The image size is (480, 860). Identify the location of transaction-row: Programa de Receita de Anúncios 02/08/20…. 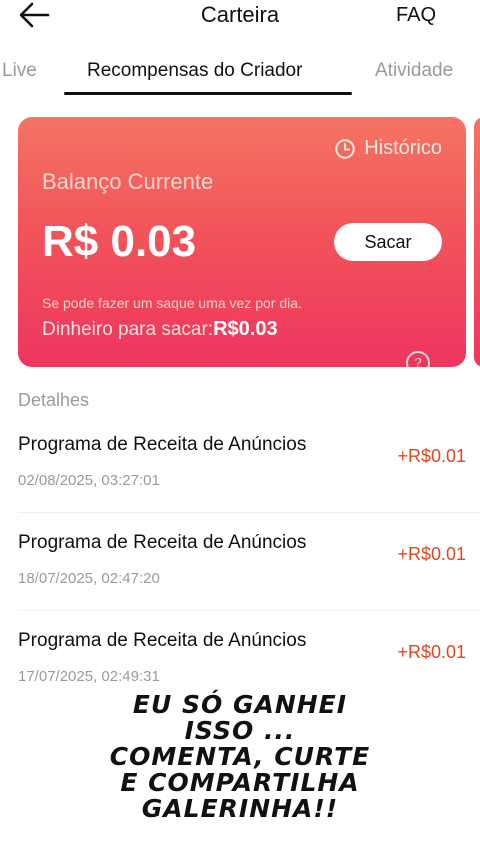
(240, 479).